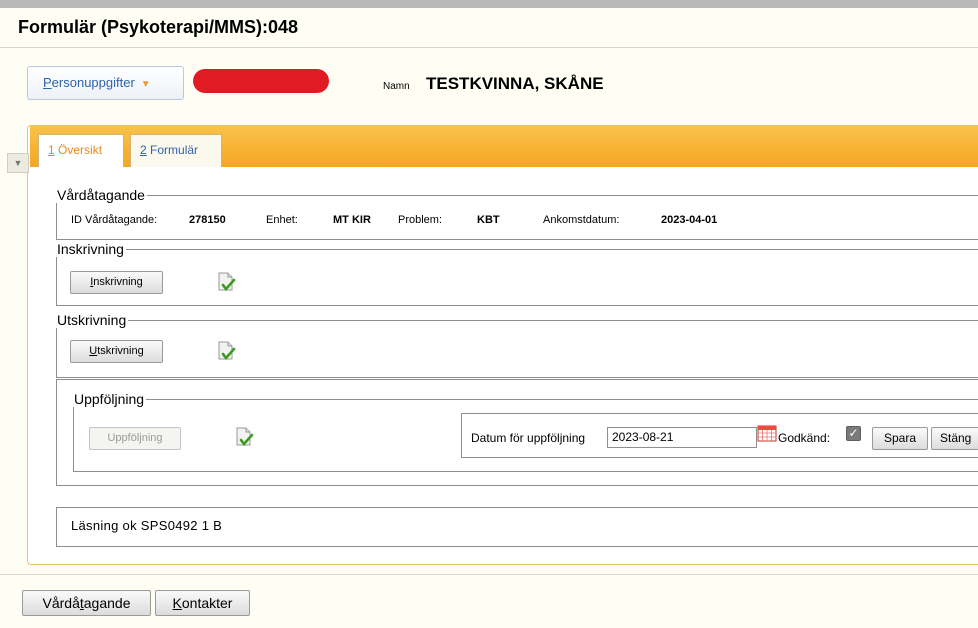 This screenshot has width=978, height=628. I want to click on personuppgifter-dropdown: Personuppgifter ▼, so click(105, 83).